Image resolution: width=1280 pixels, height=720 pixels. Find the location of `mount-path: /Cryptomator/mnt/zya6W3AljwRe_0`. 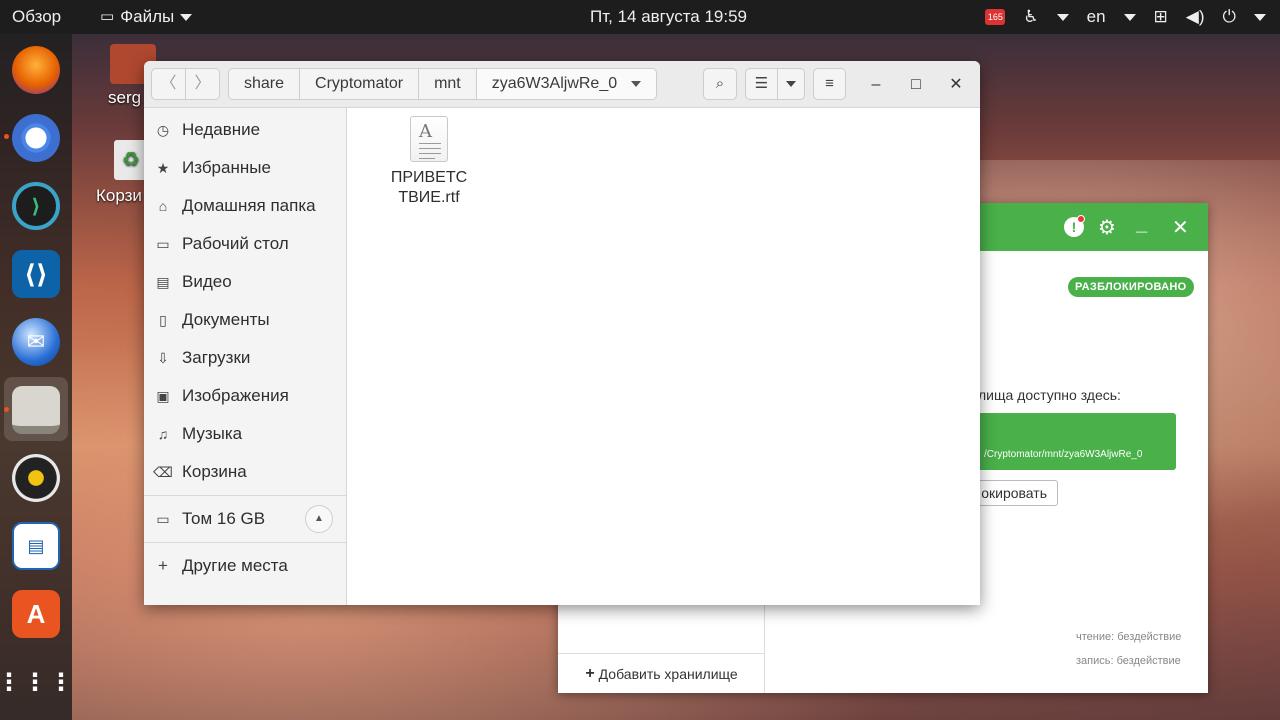

mount-path: /Cryptomator/mnt/zya6W3AljwRe_0 is located at coordinates (1063, 454).